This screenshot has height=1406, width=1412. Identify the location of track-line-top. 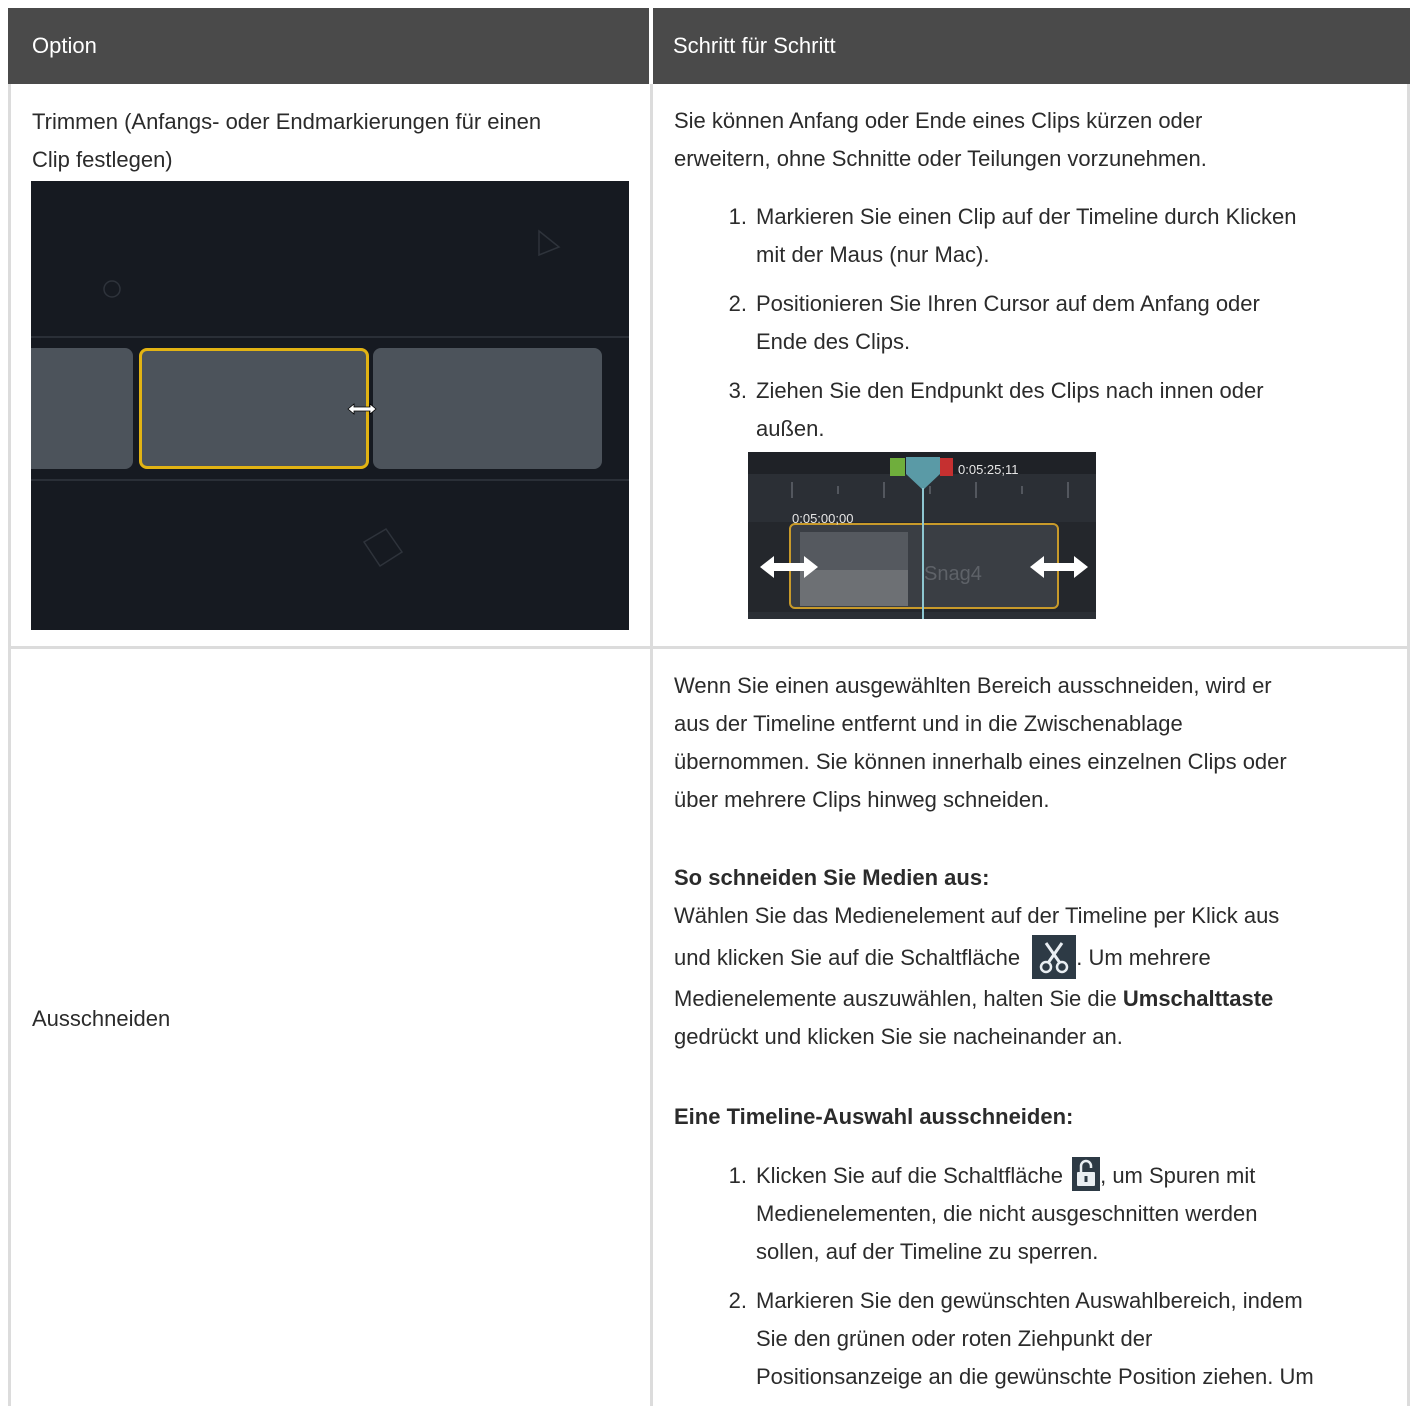
(330, 337).